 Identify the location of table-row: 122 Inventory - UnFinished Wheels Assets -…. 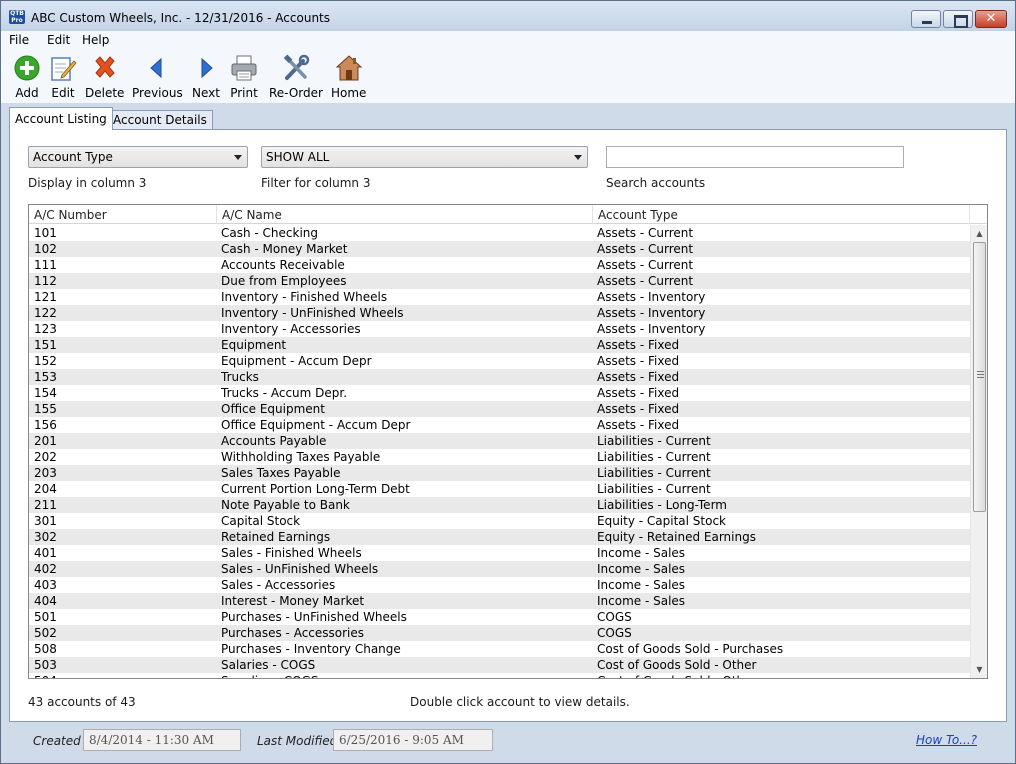
(499, 313).